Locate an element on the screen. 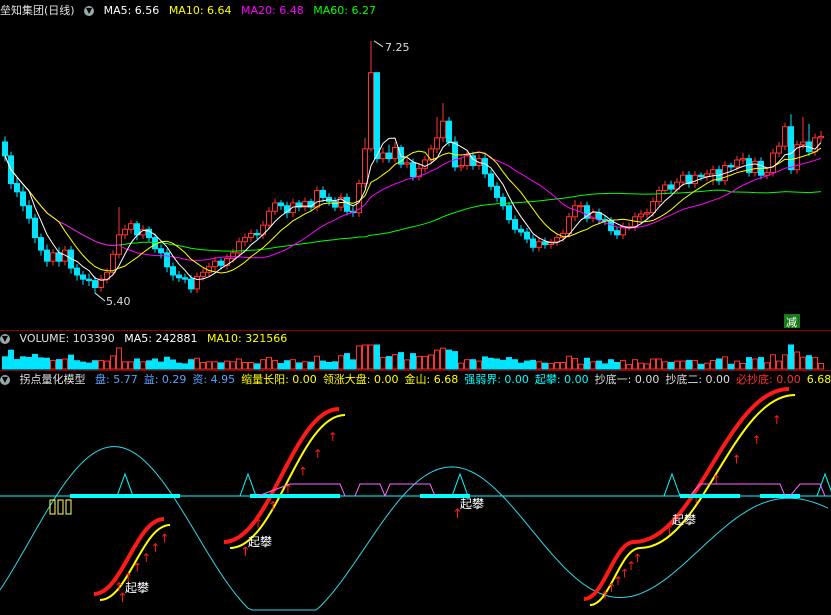 The height and width of the screenshot is (615, 831). low-price-label: 5.40 is located at coordinates (118, 301).